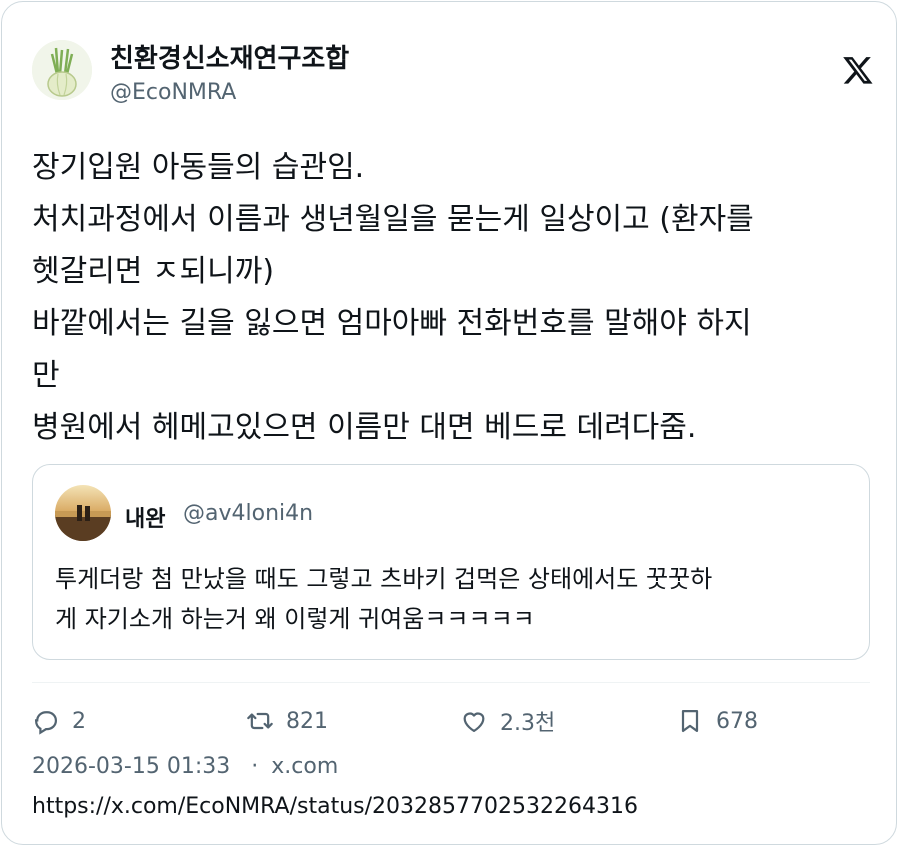 The image size is (900, 848). I want to click on author-avatar, so click(62, 70).